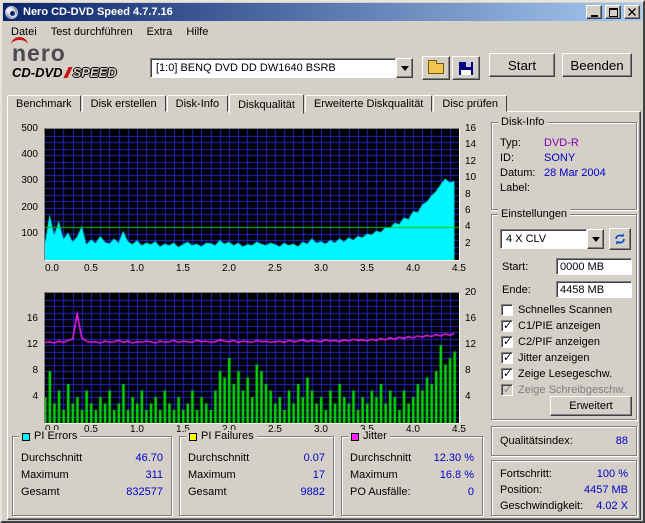  Describe the element at coordinates (510, 142) in the screenshot. I see `disk-type-label: Typ:` at that location.